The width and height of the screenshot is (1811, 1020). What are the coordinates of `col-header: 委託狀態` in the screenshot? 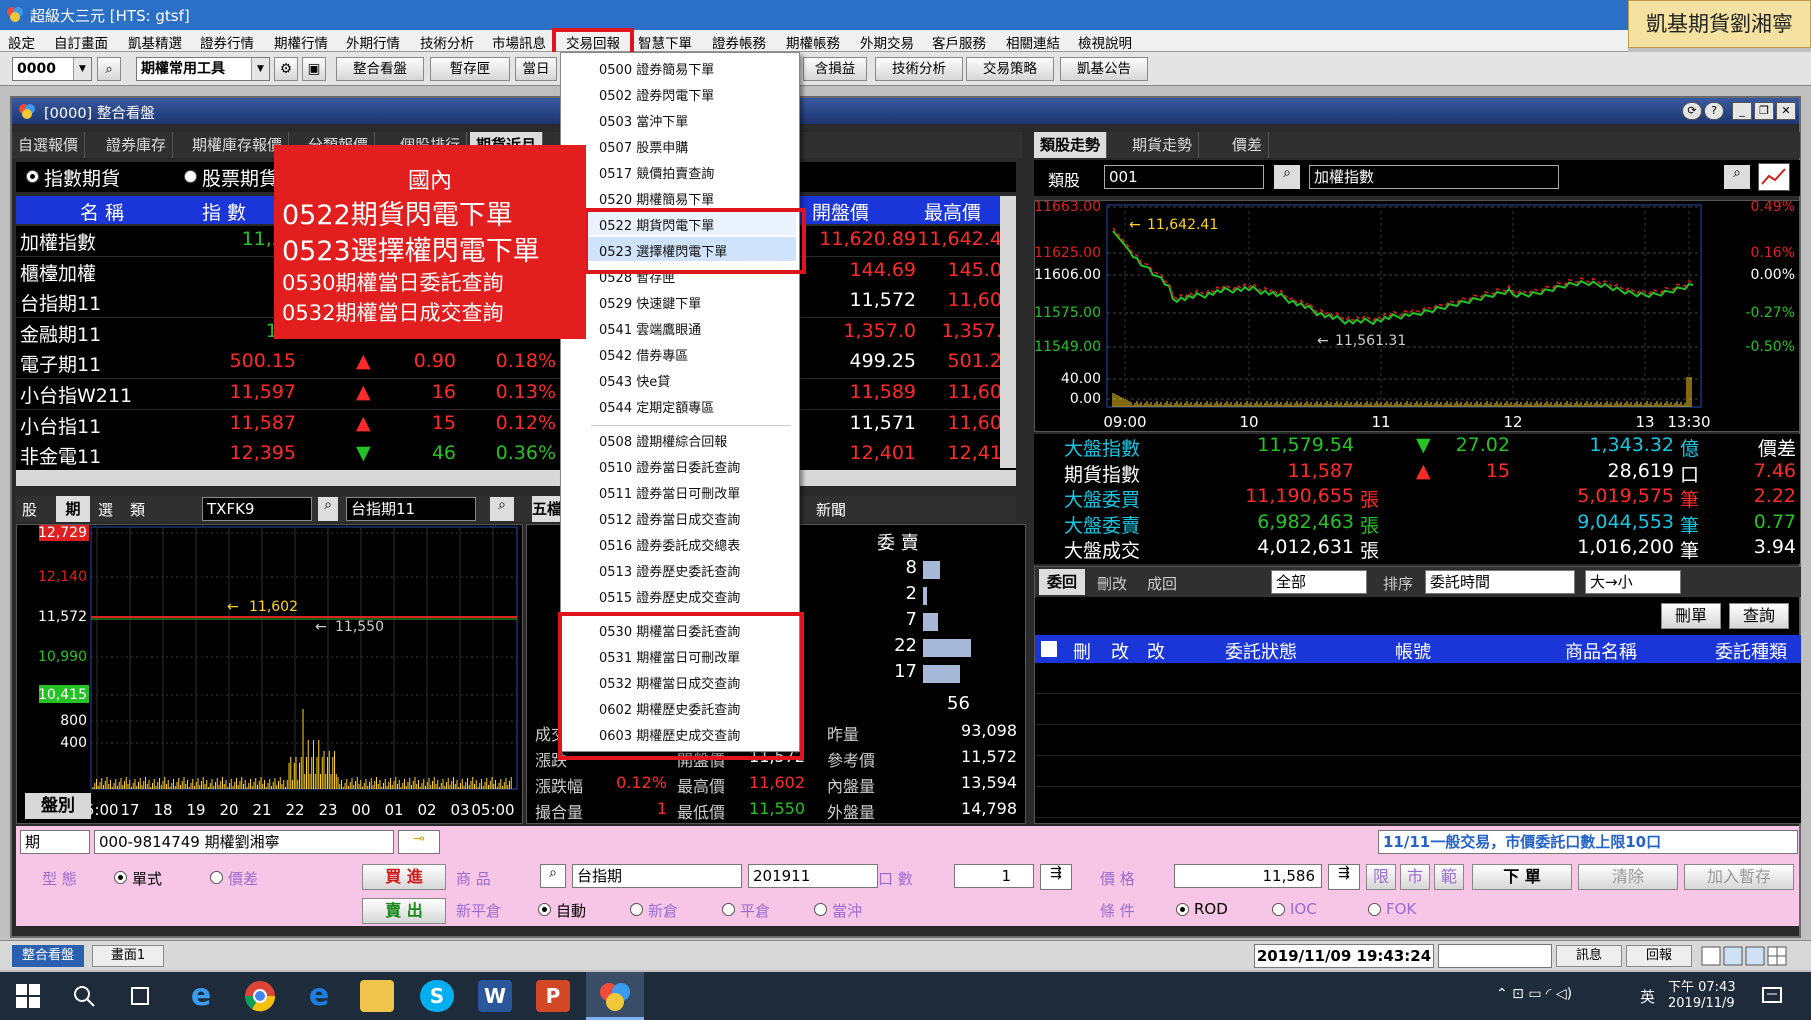 It's located at (1261, 651).